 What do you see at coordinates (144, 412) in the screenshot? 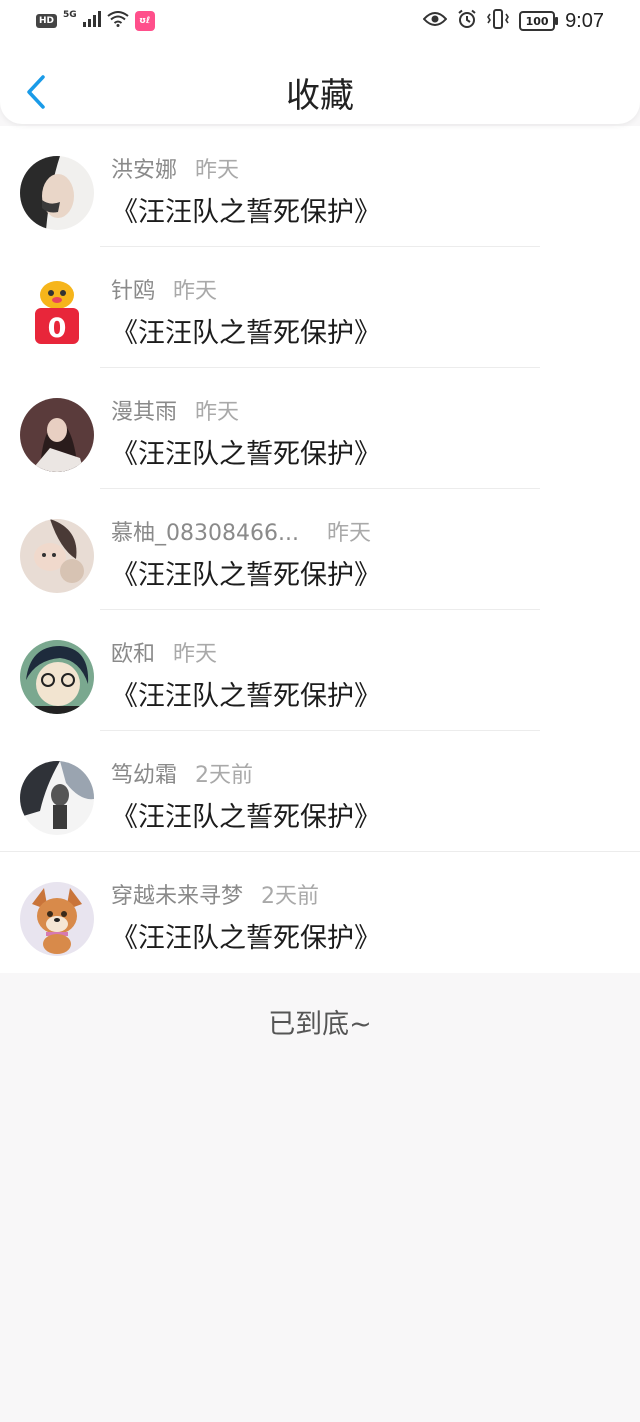
I see `username: 漫其雨` at bounding box center [144, 412].